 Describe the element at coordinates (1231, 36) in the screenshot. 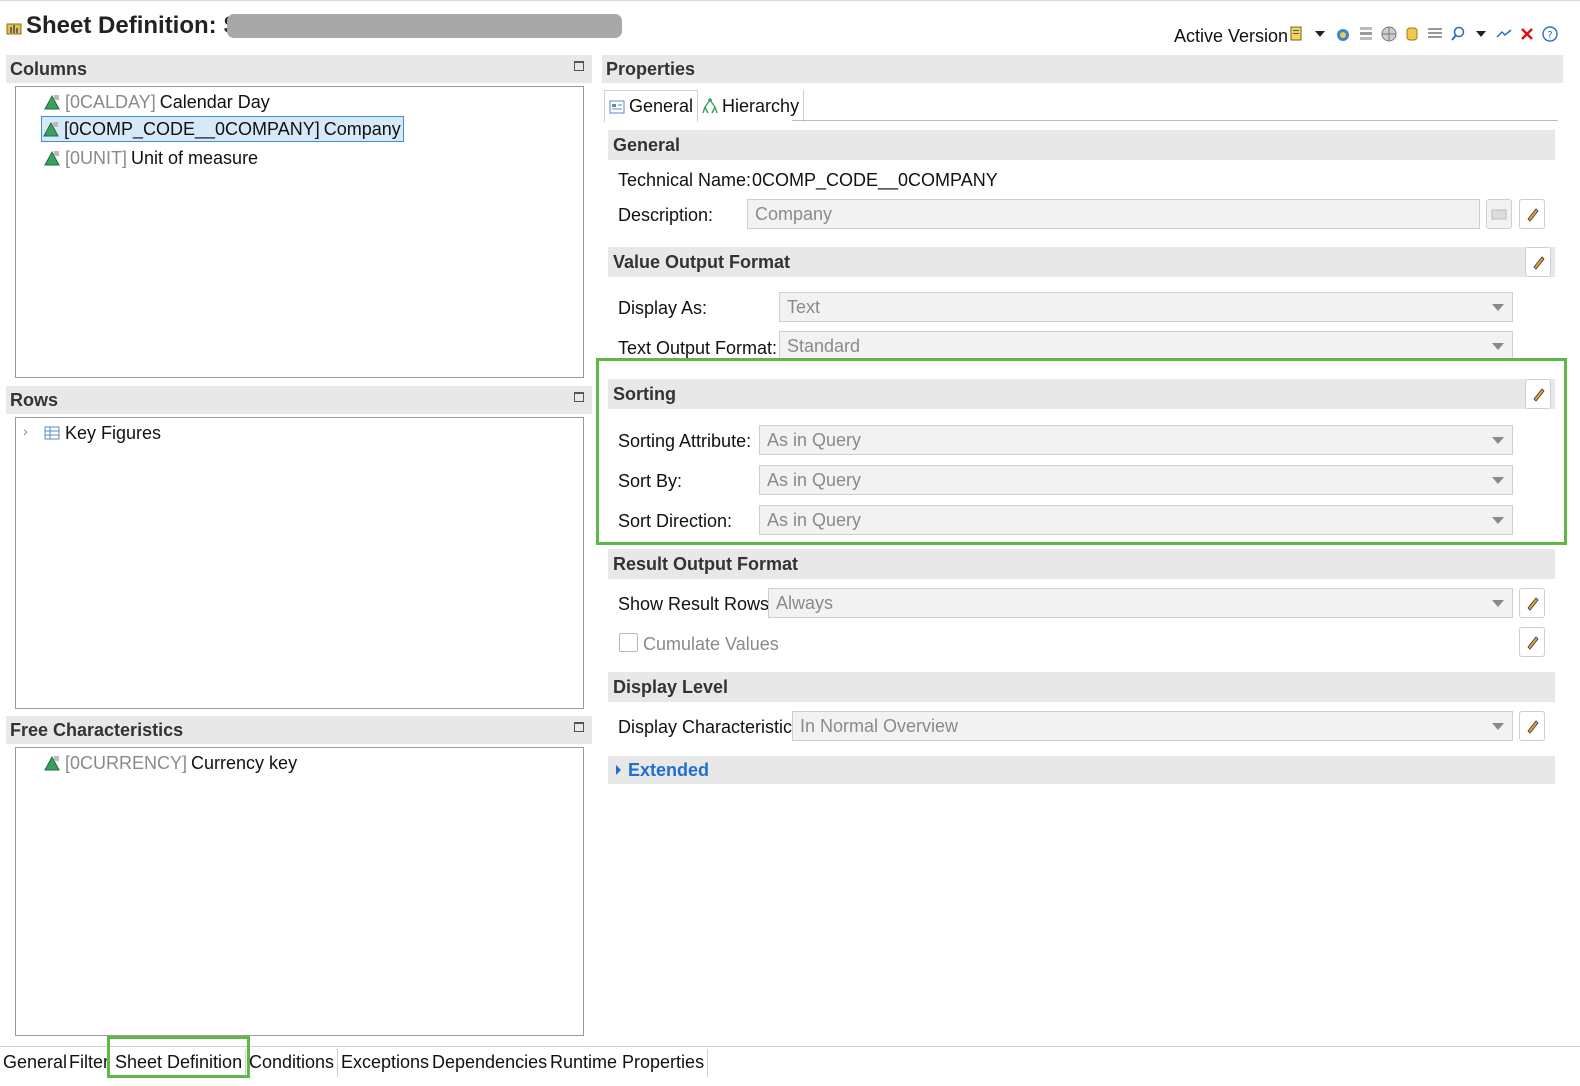

I see `active-version-label: Active Version` at that location.